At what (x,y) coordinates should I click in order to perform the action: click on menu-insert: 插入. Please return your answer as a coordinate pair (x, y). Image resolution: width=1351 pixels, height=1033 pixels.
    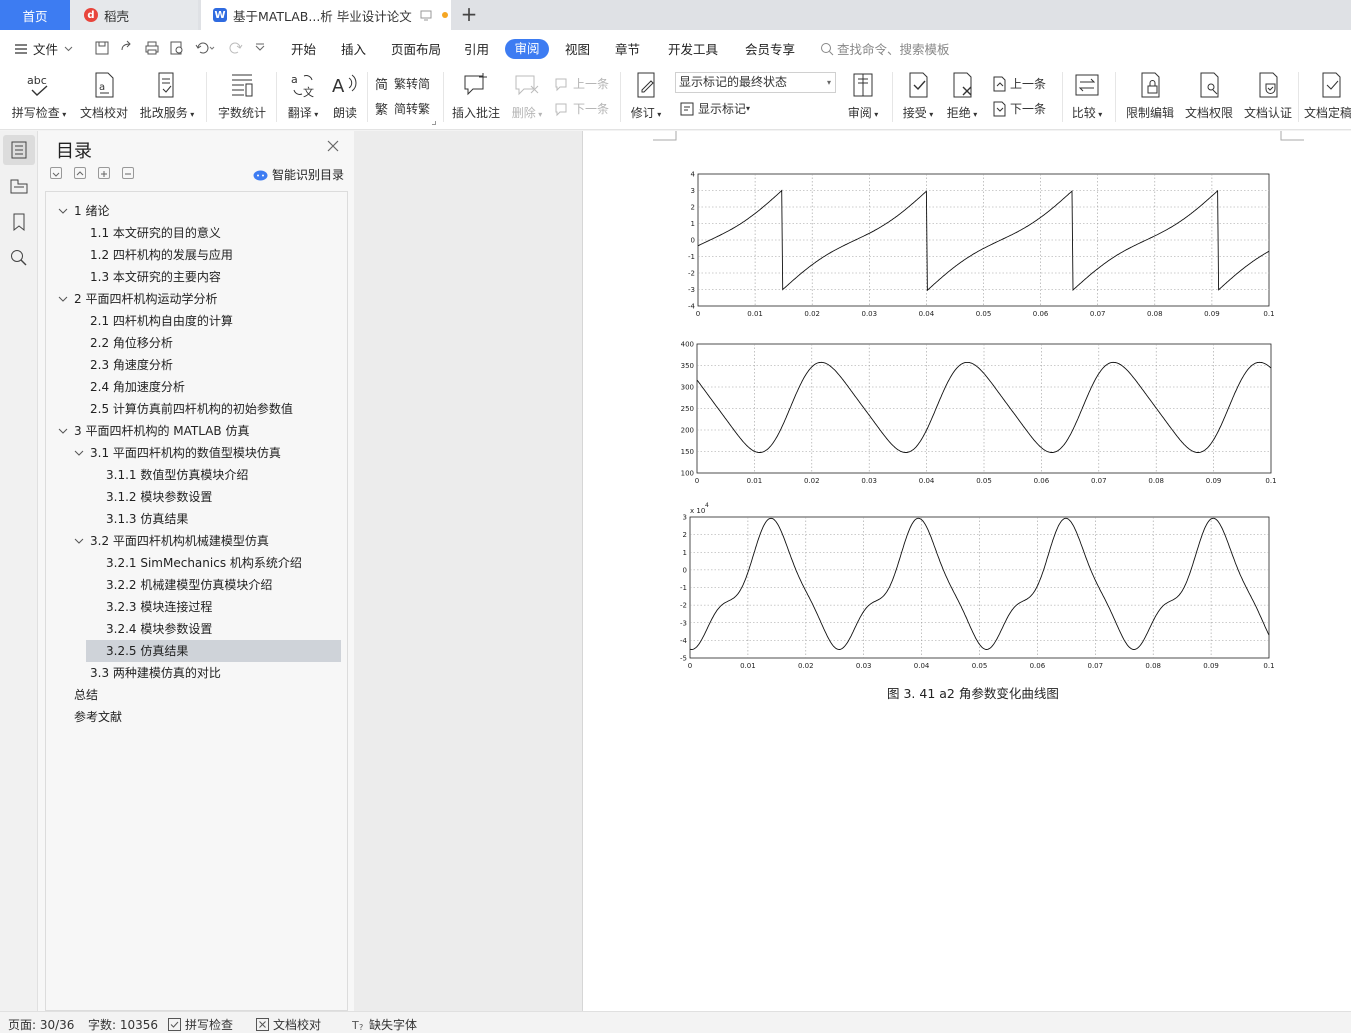
    Looking at the image, I should click on (353, 48).